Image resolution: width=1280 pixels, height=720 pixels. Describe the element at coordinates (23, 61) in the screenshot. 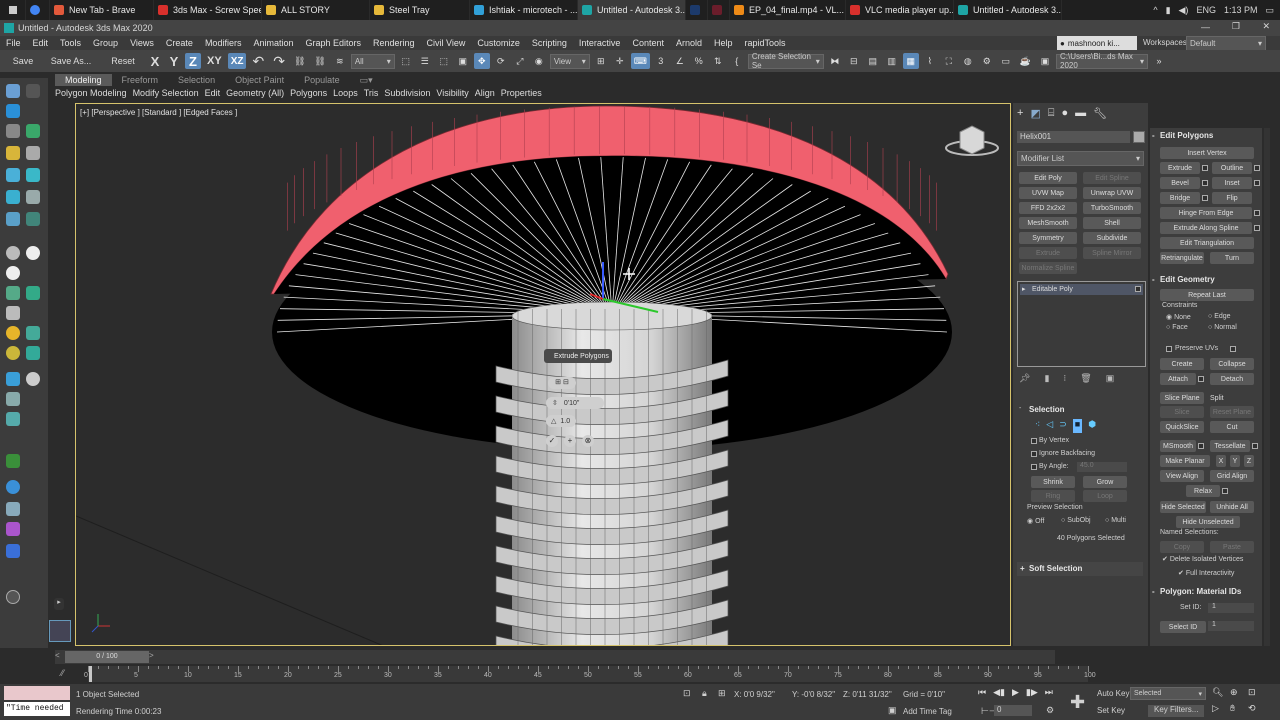

I see `save-button: Save` at that location.